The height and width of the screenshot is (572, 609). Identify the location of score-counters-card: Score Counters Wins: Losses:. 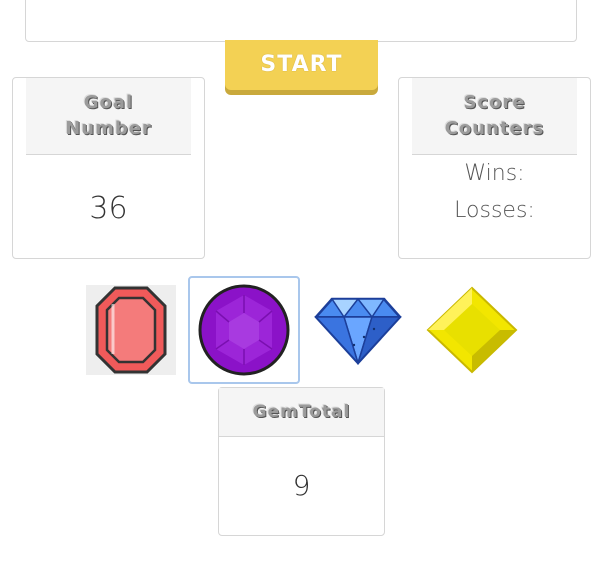
(494, 168).